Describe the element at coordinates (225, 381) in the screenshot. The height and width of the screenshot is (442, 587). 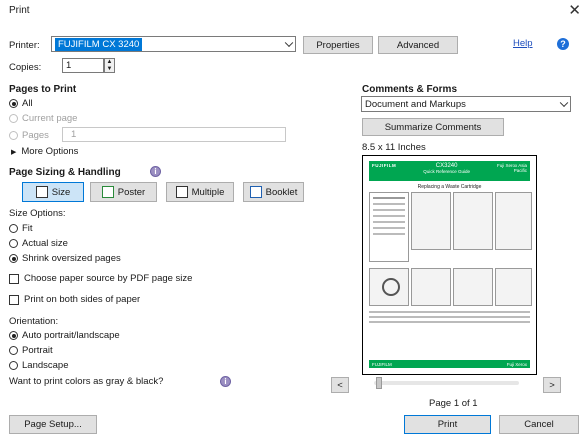
I see `gray-info-icon: i` at that location.